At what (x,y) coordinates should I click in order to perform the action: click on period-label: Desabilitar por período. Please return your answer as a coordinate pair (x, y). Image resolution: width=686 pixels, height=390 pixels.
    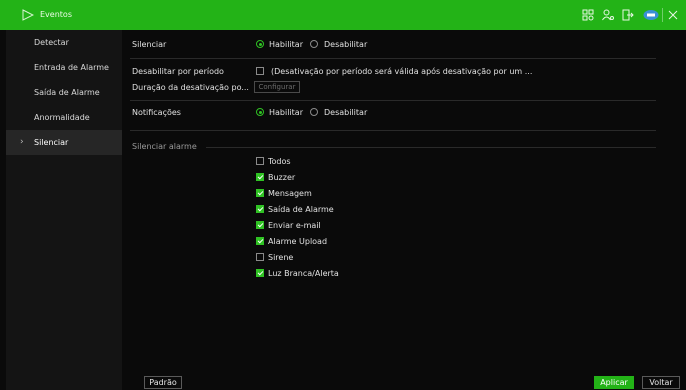
    Looking at the image, I should click on (178, 71).